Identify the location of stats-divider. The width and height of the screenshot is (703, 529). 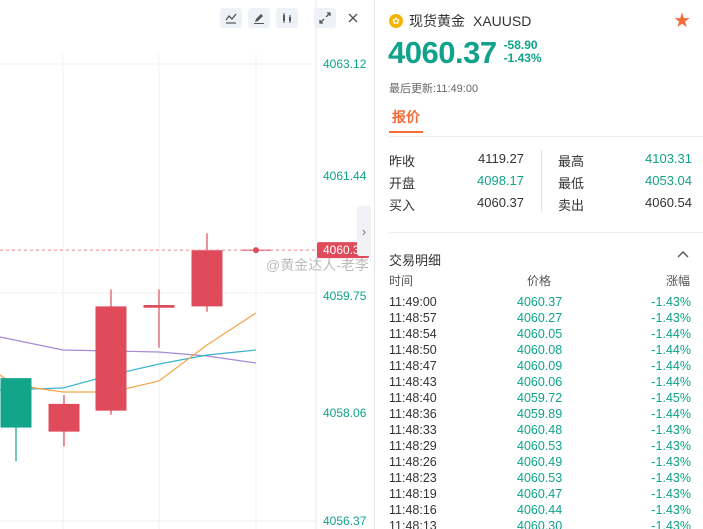
(541, 181).